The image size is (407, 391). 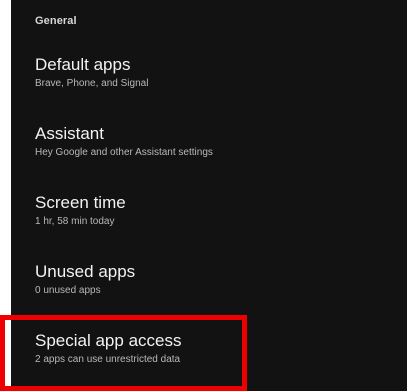 I want to click on settings-item-screen-time: Screen time 1 hr, 58 min today, so click(x=209, y=223).